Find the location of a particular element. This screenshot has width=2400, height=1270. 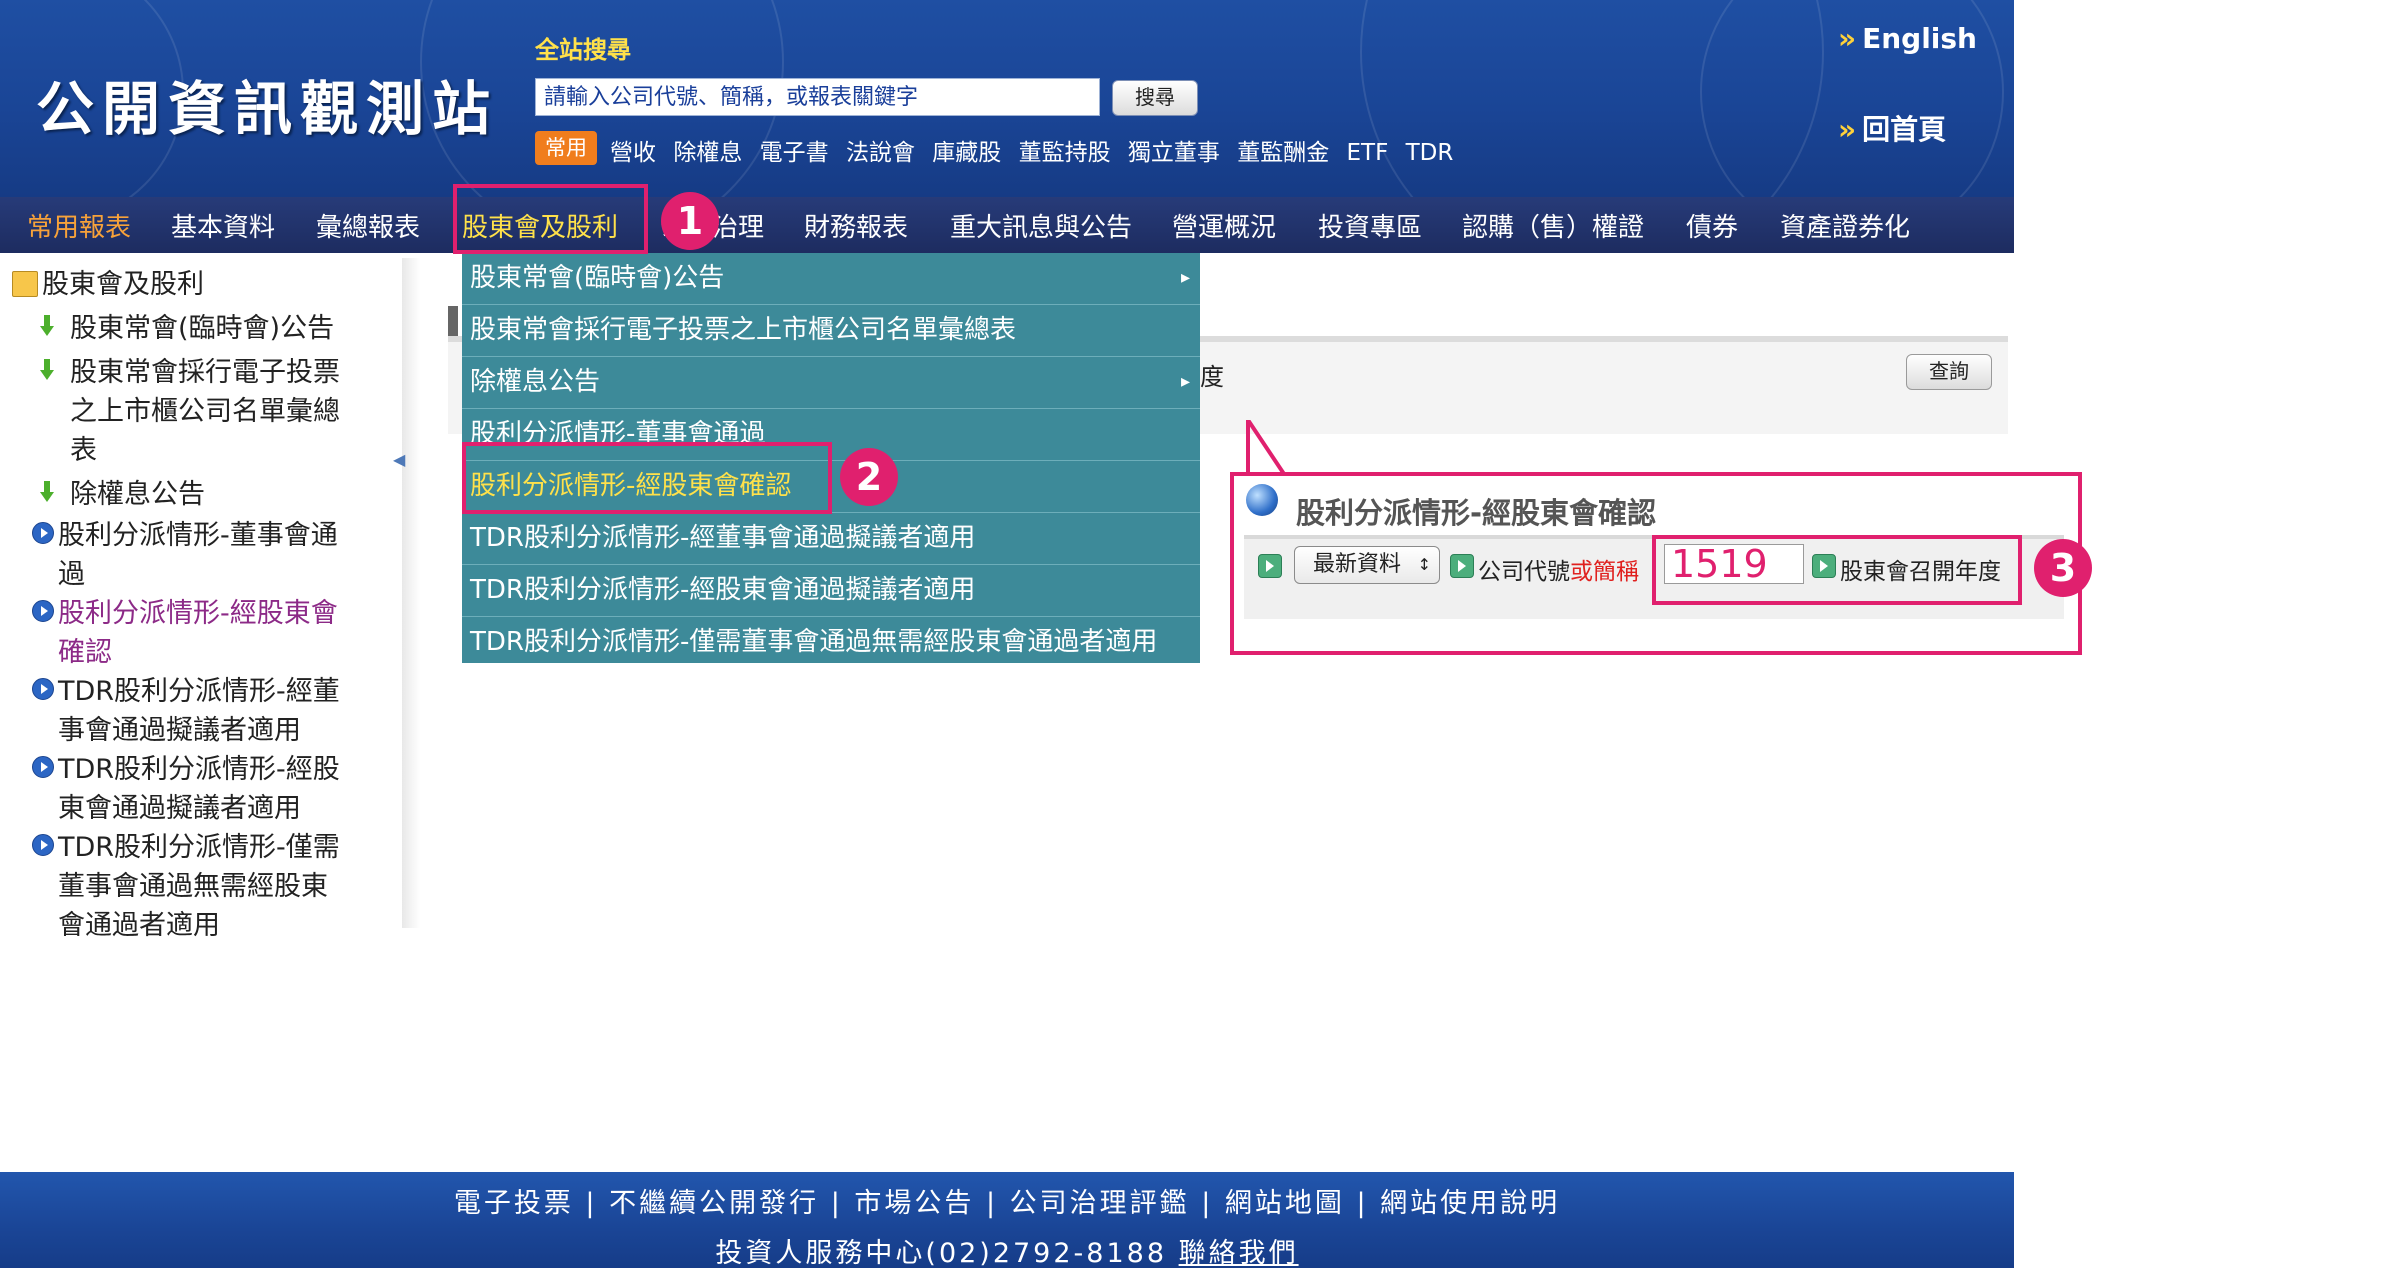

sidebar-item-tdr-shareholders: TDR股利分派情形-經股東會通過擬議者適用 is located at coordinates (195, 789).